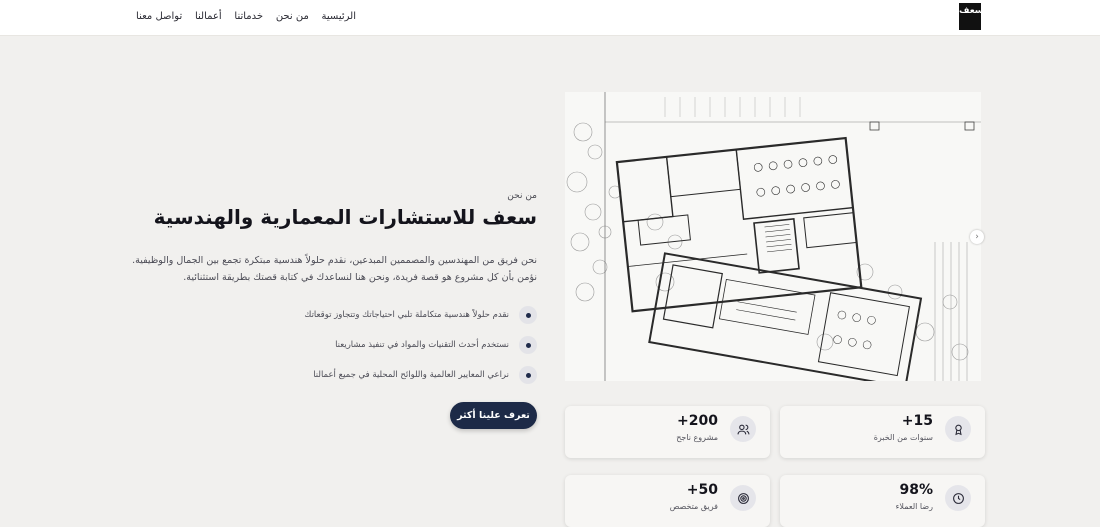 The height and width of the screenshot is (527, 1100). Describe the element at coordinates (882, 432) in the screenshot. I see `stat-card-experience: +15 سنوات من الخبرة` at that location.